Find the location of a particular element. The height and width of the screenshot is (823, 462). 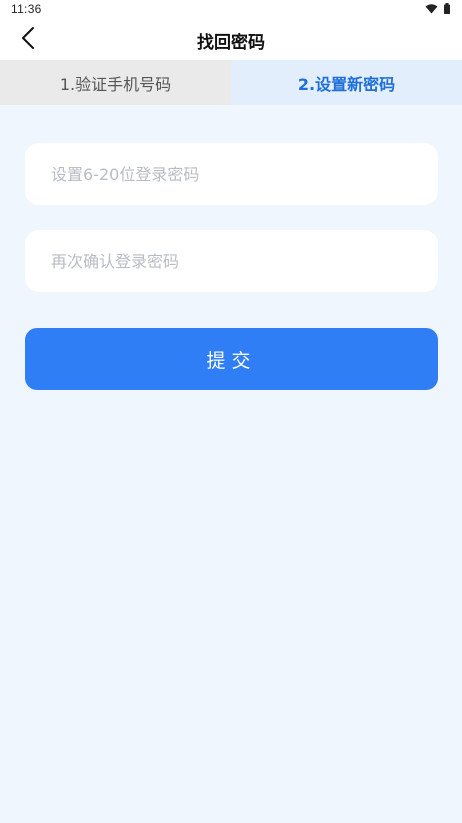

step-set-password: 2.设置新密码 is located at coordinates (346, 82).